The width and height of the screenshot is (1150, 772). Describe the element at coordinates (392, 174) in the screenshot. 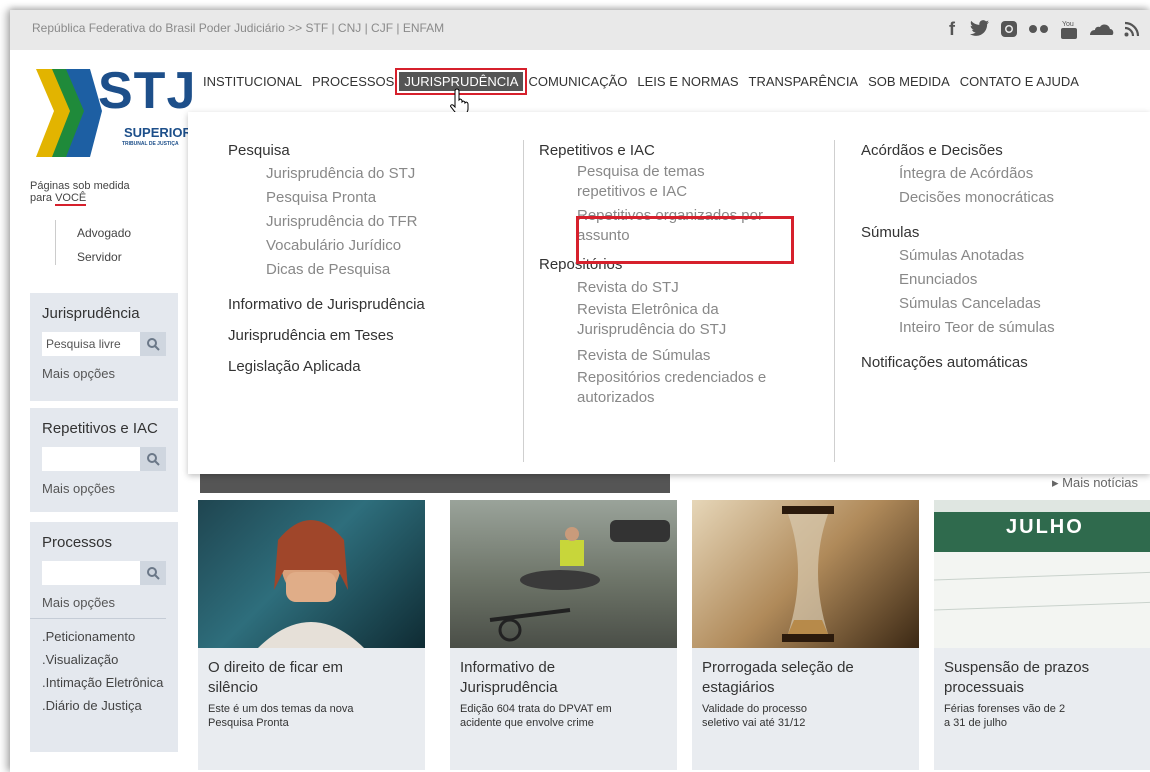

I see `menu-jurisprudencia-stj: Jurisprudência do STJ` at that location.